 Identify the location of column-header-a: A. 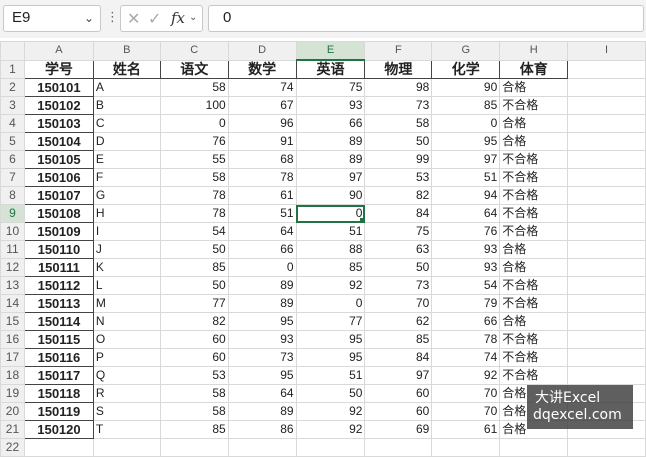
(58, 51).